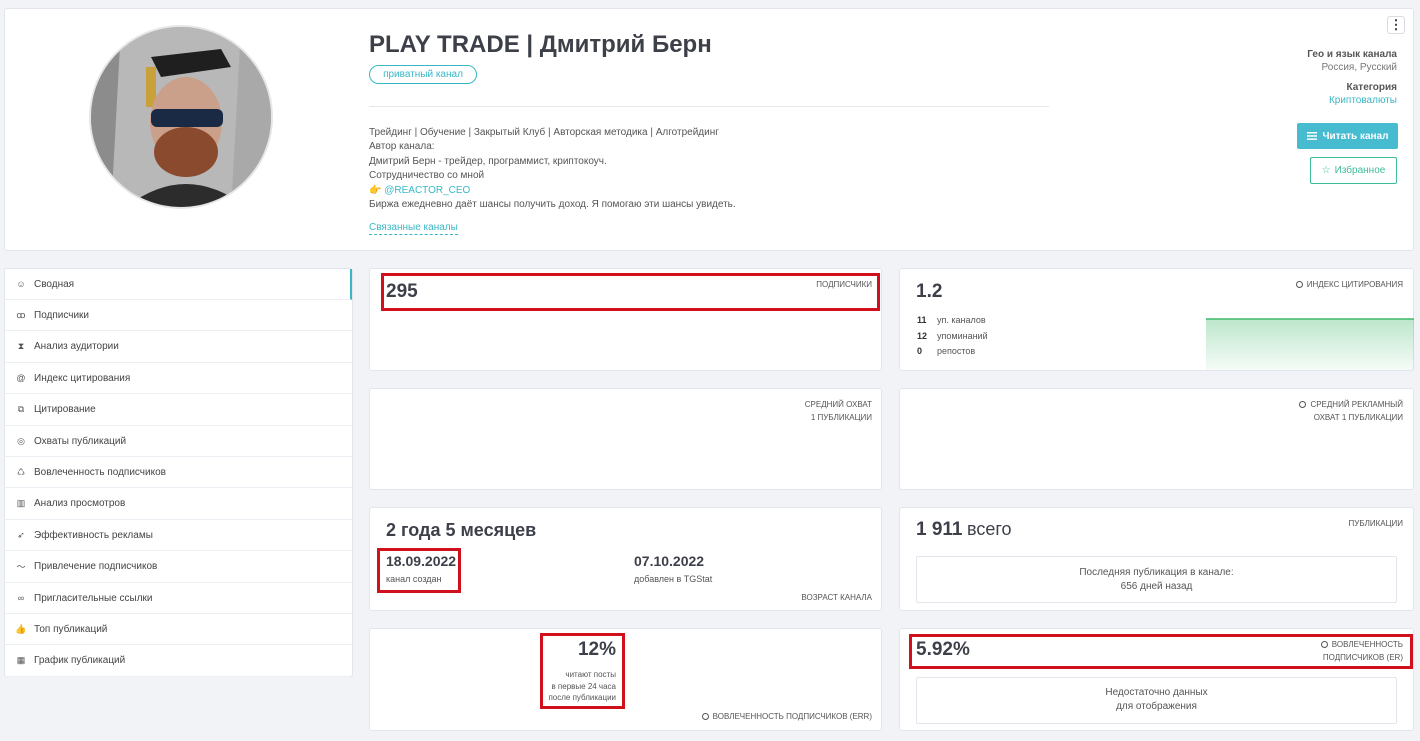  What do you see at coordinates (1156, 572) in the screenshot?
I see `last-publication-text: Последняя публикация в канале:` at bounding box center [1156, 572].